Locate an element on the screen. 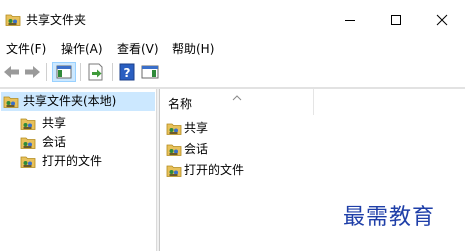 The image size is (465, 251). help-button: ? is located at coordinates (127, 72).